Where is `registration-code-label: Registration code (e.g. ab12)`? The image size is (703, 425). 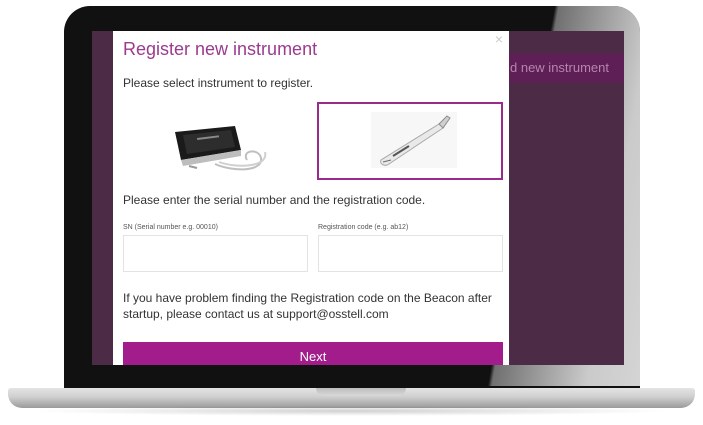 registration-code-label: Registration code (e.g. ab12) is located at coordinates (363, 227).